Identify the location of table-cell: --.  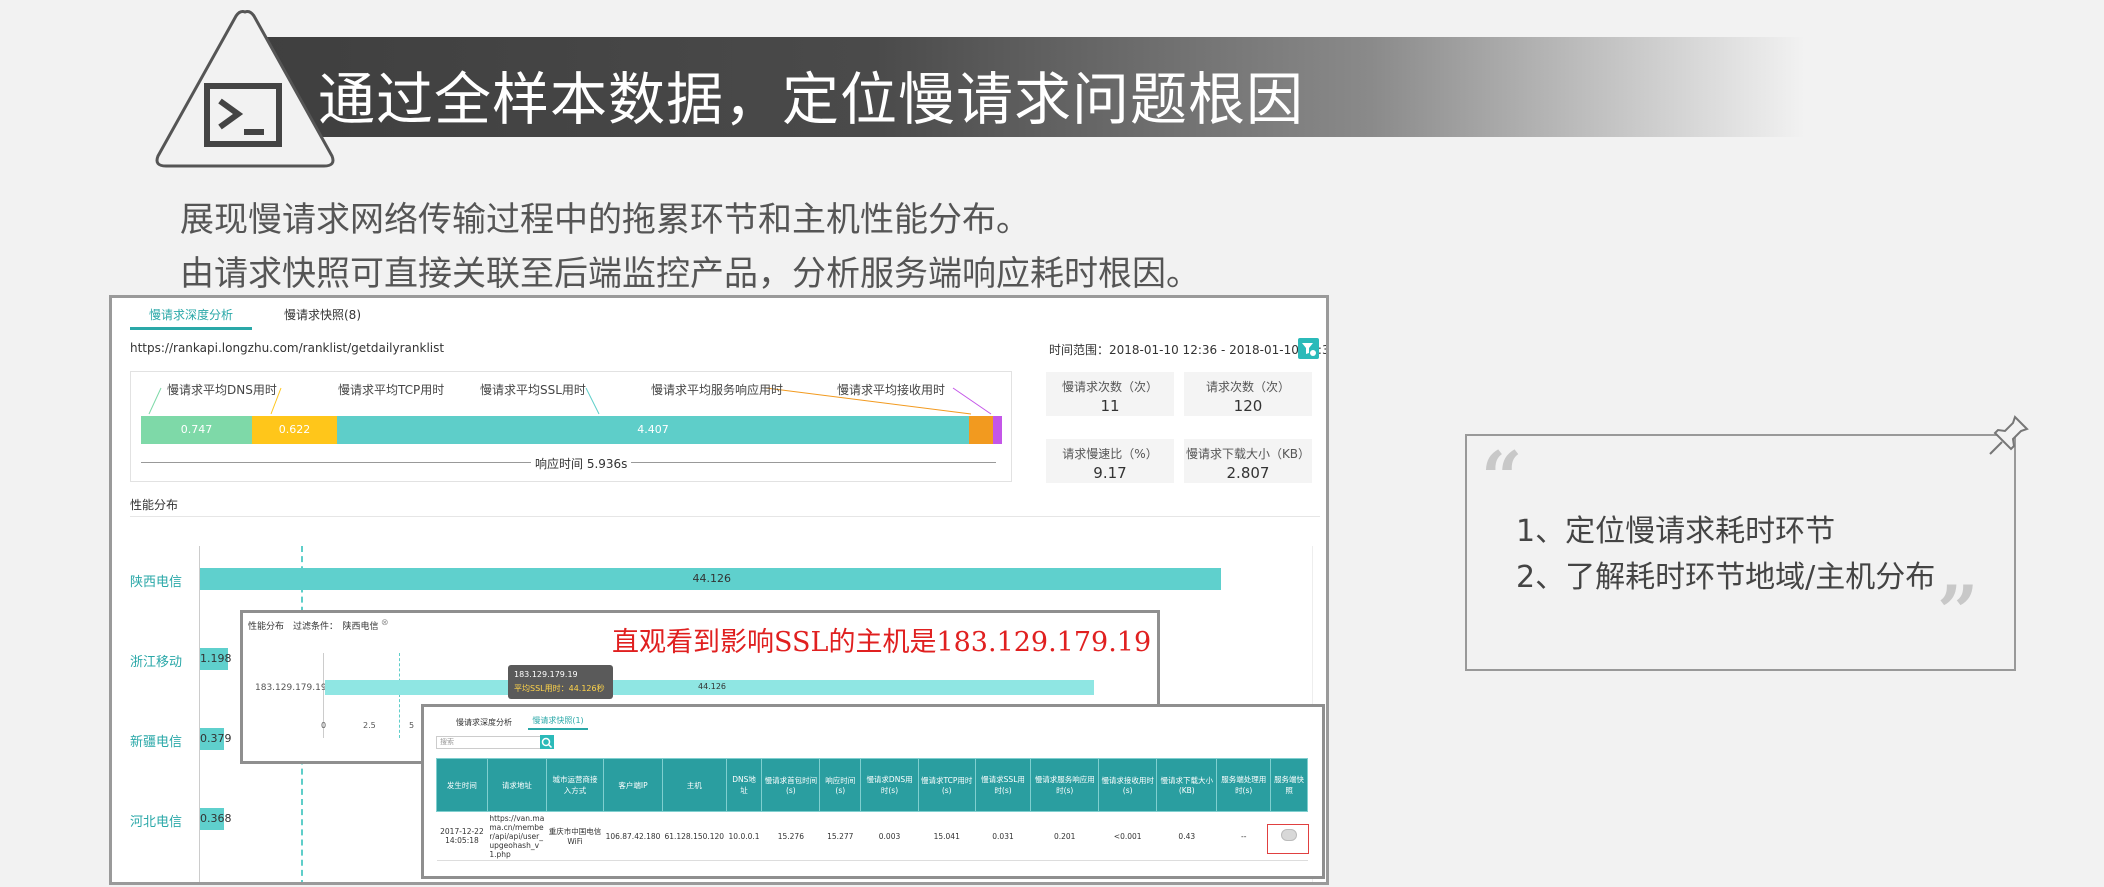
(1243, 836).